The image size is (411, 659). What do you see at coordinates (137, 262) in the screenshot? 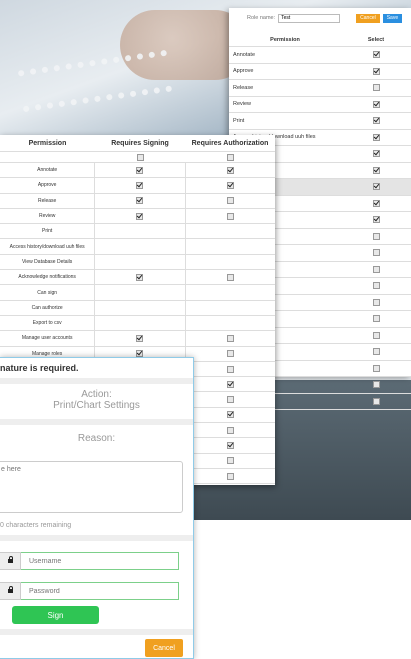
I see `perm-table-row: View Database Details` at bounding box center [137, 262].